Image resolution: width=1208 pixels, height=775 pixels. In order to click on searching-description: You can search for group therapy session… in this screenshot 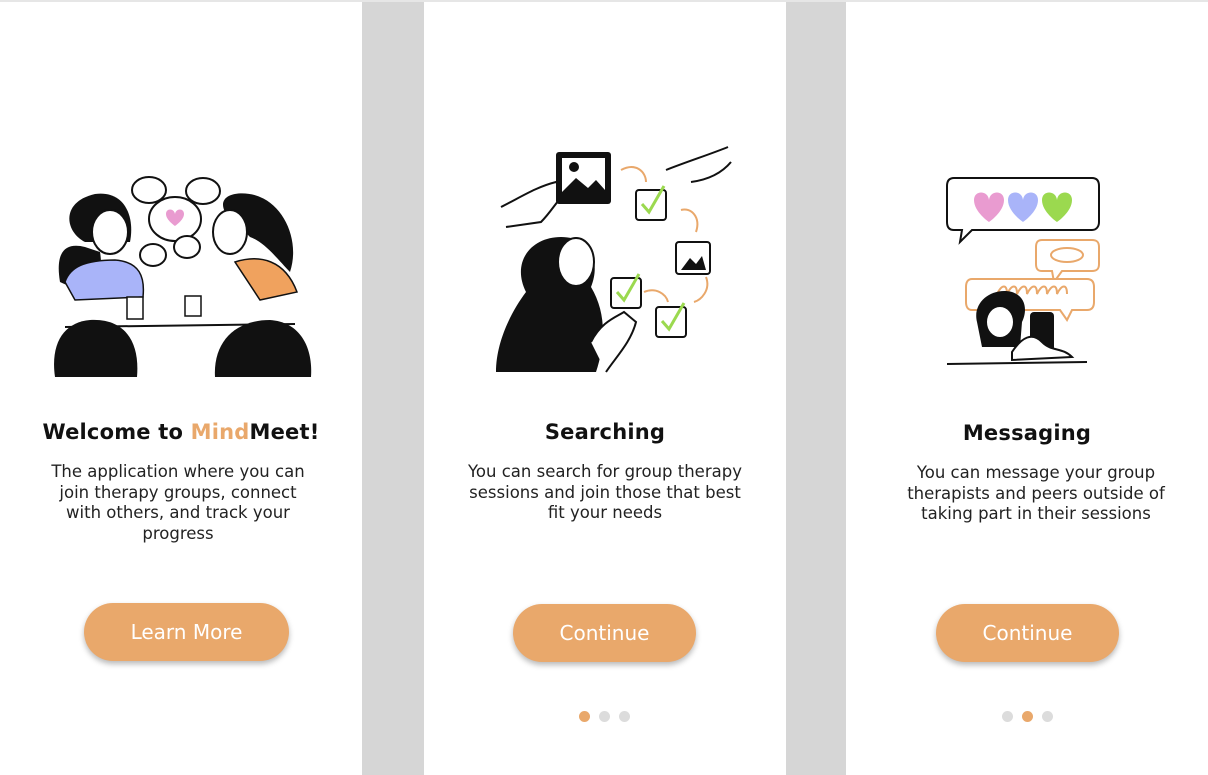, I will do `click(605, 492)`.